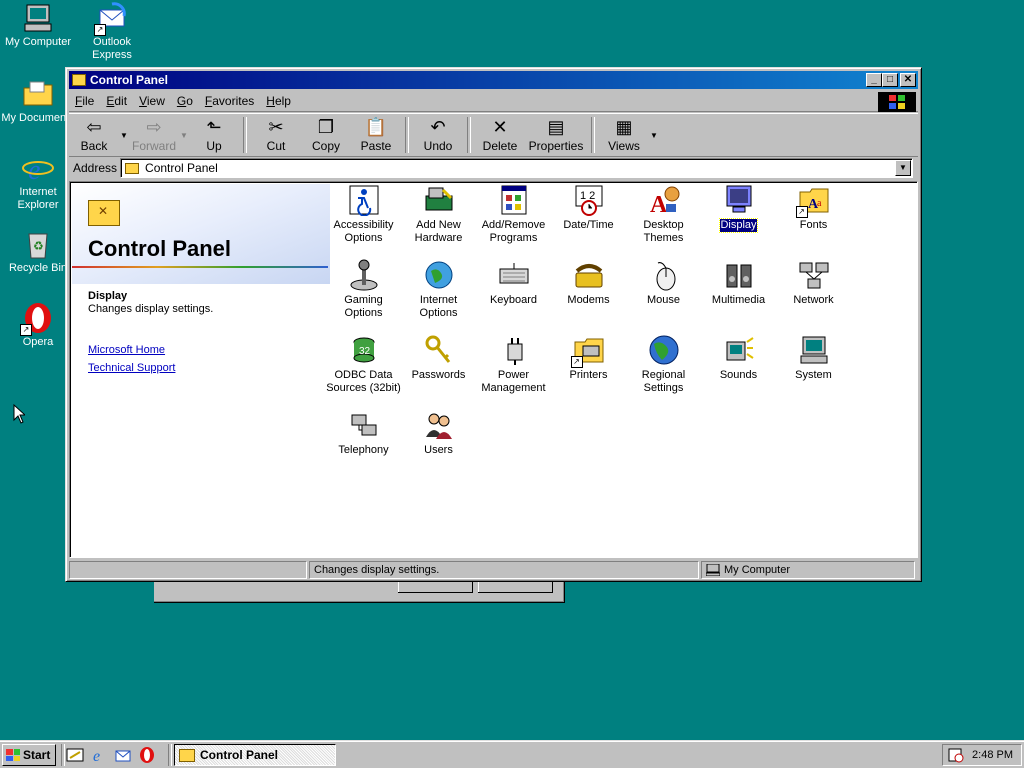  I want to click on item-internet-options: Internet Options, so click(438, 289).